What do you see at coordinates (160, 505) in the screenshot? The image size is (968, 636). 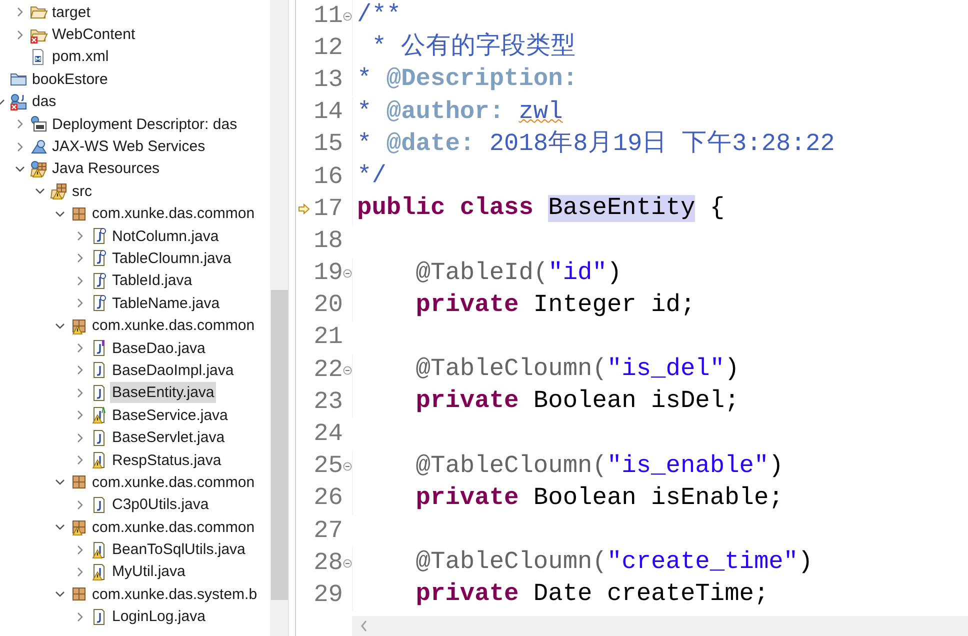 I see `tree-item: C3p0Utils.java` at bounding box center [160, 505].